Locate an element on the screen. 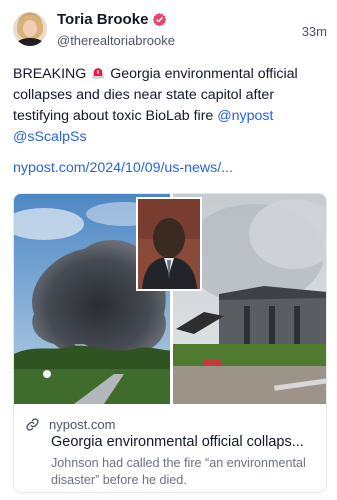  author-handle: @therealtoriabrooke is located at coordinates (116, 40).